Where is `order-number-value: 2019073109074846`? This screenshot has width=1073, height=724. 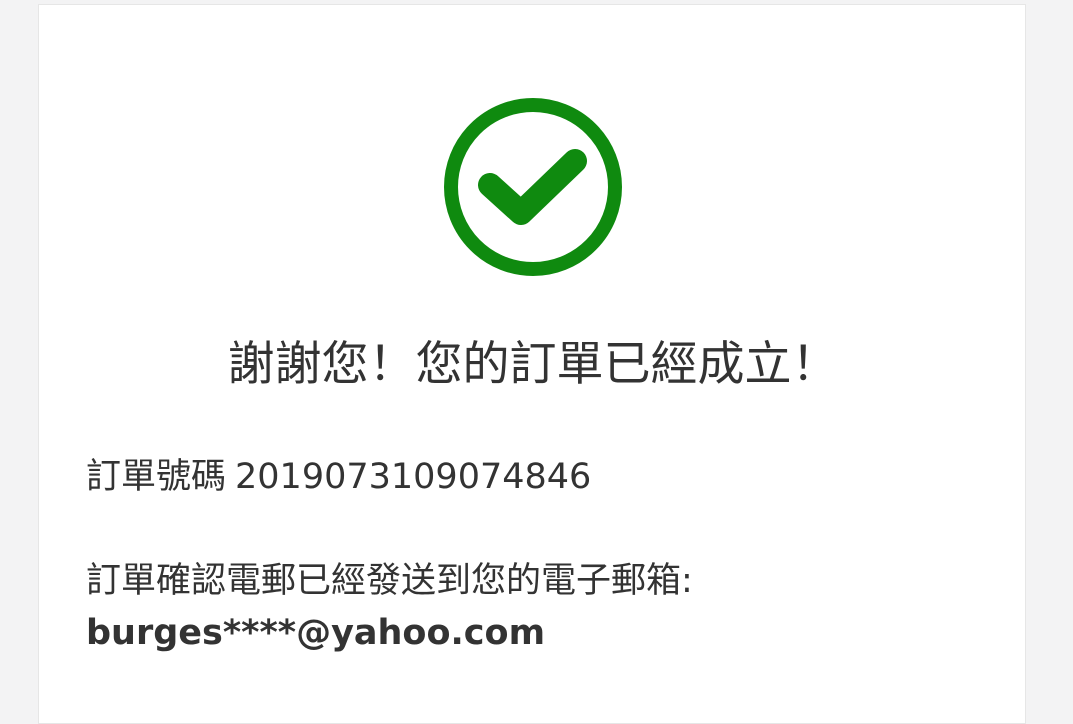 order-number-value: 2019073109074846 is located at coordinates (413, 477).